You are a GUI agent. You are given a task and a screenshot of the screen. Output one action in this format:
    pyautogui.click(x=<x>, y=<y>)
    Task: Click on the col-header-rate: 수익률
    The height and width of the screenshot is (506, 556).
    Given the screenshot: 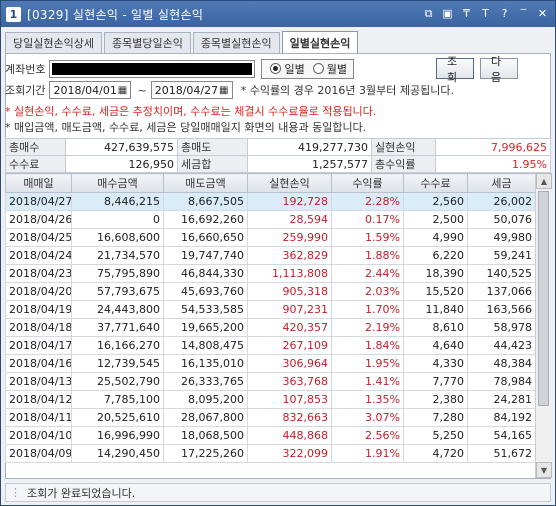 What is the action you would take?
    pyautogui.click(x=367, y=183)
    